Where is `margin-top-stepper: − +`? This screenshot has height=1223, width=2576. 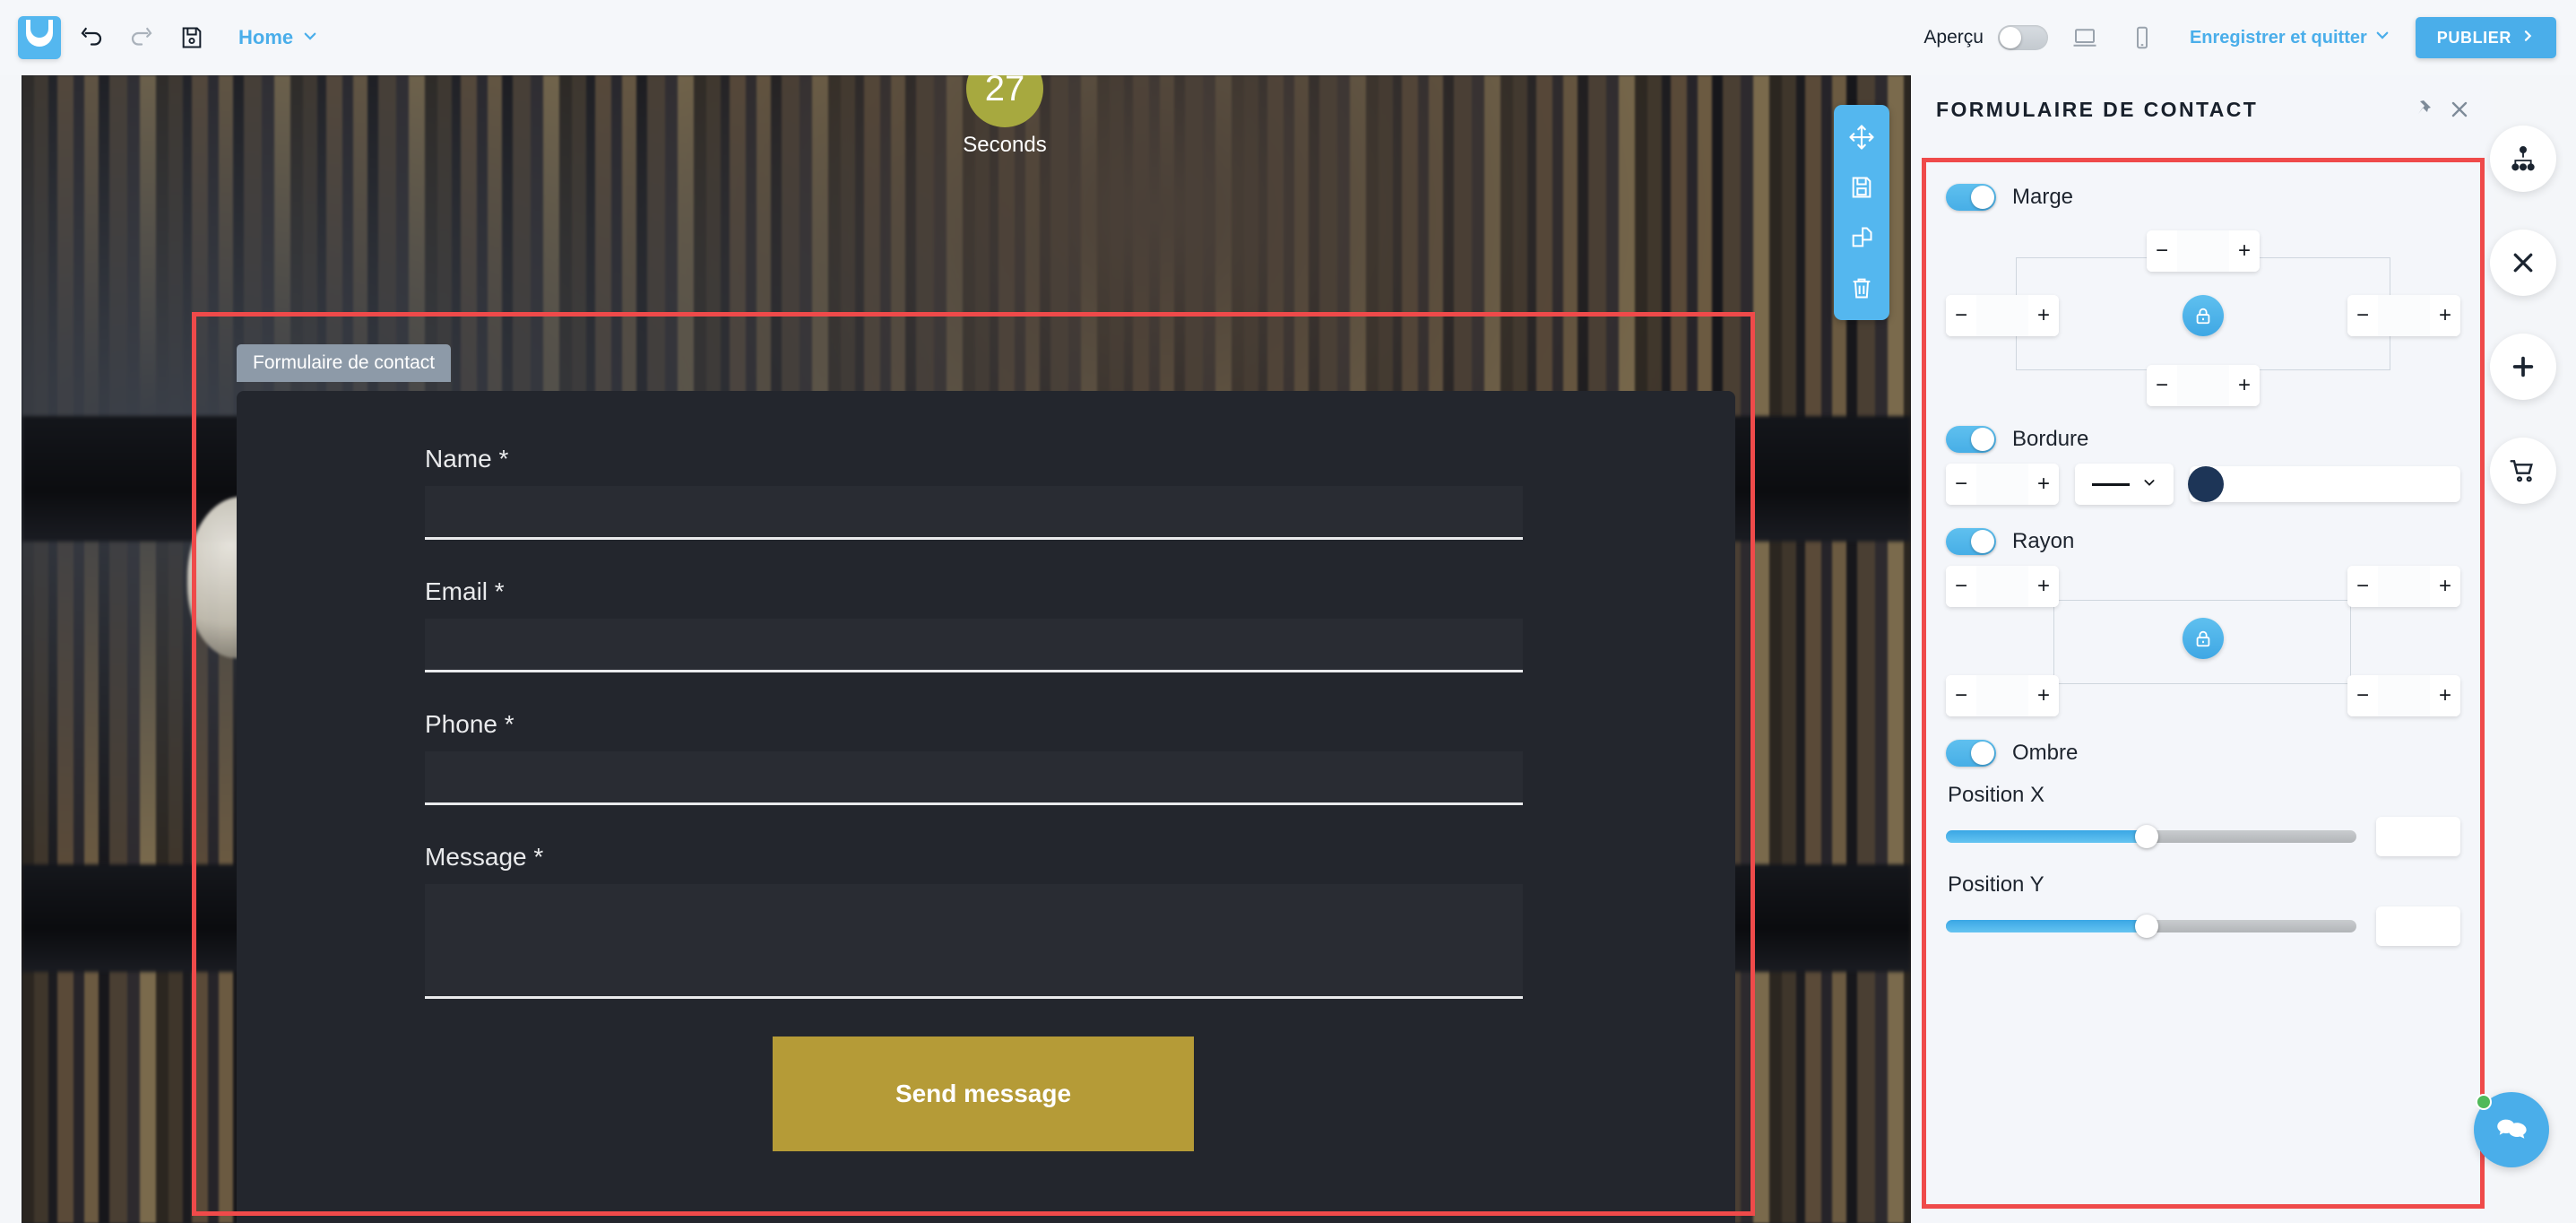 margin-top-stepper: − + is located at coordinates (2203, 251).